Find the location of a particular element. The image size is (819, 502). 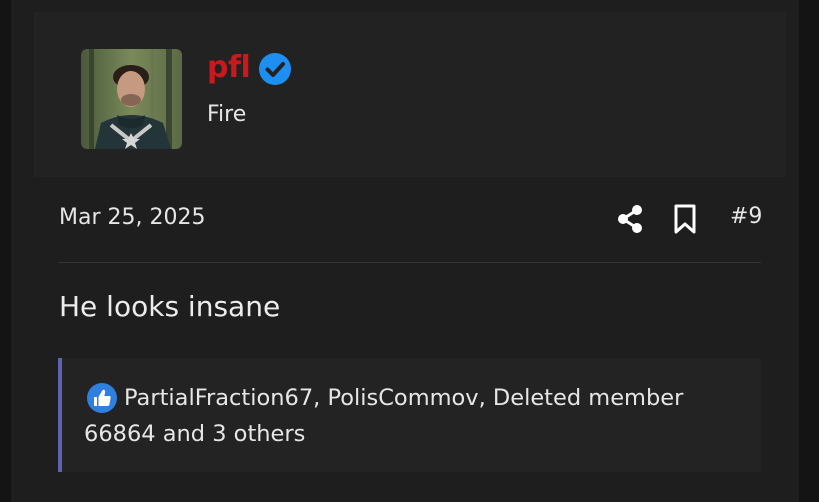

post-date: Mar 25, 2025 is located at coordinates (132, 217).